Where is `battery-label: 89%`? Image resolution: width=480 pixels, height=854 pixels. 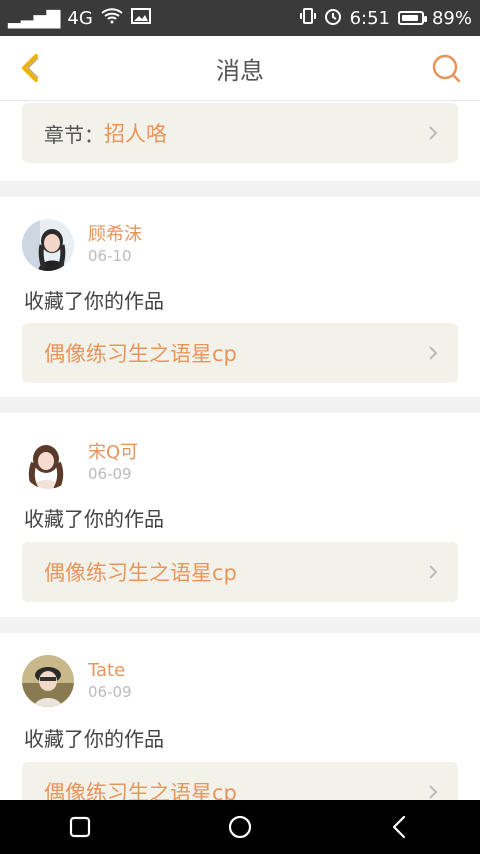 battery-label: 89% is located at coordinates (451, 18).